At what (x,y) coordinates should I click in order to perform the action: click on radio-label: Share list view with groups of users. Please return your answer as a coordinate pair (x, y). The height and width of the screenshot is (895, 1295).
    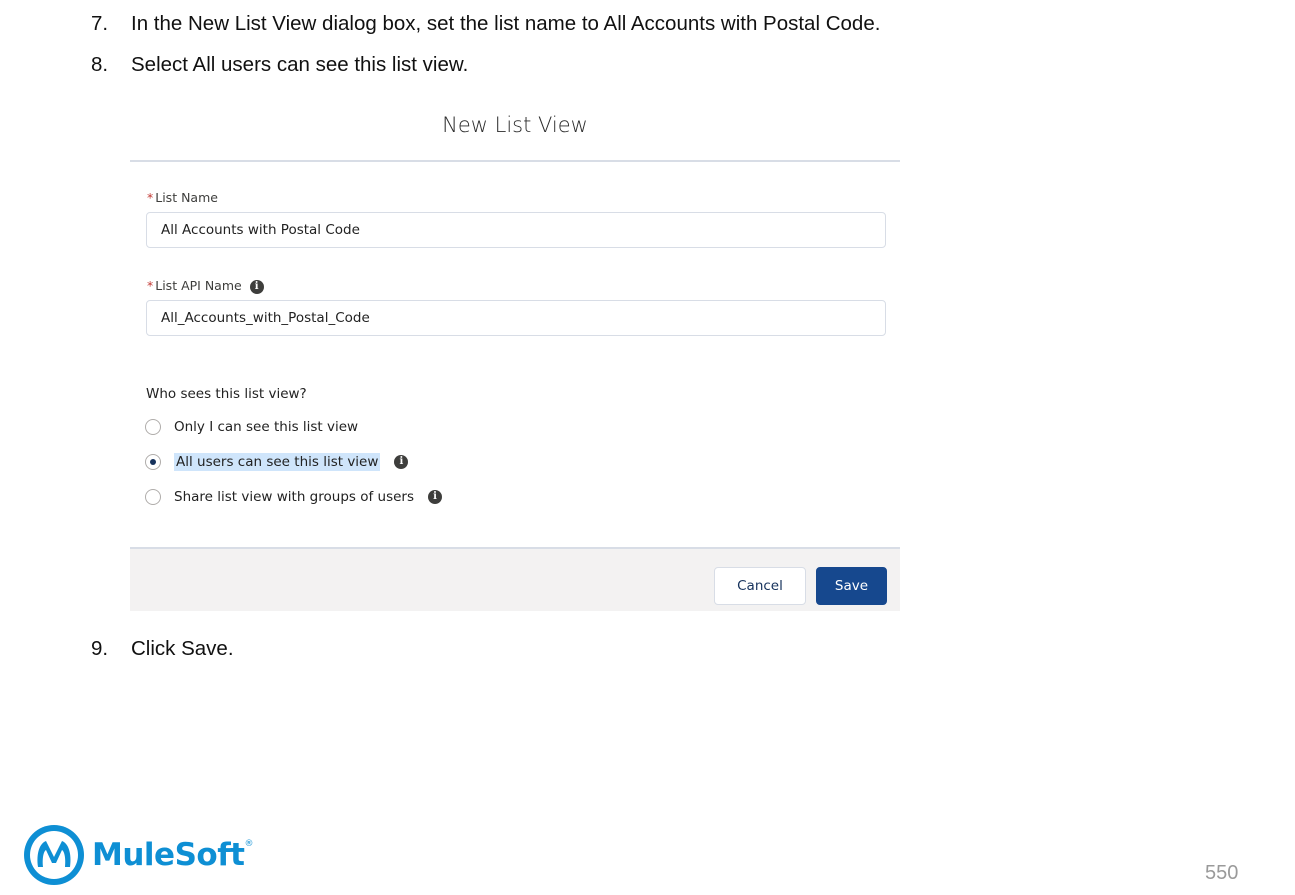
    Looking at the image, I should click on (294, 497).